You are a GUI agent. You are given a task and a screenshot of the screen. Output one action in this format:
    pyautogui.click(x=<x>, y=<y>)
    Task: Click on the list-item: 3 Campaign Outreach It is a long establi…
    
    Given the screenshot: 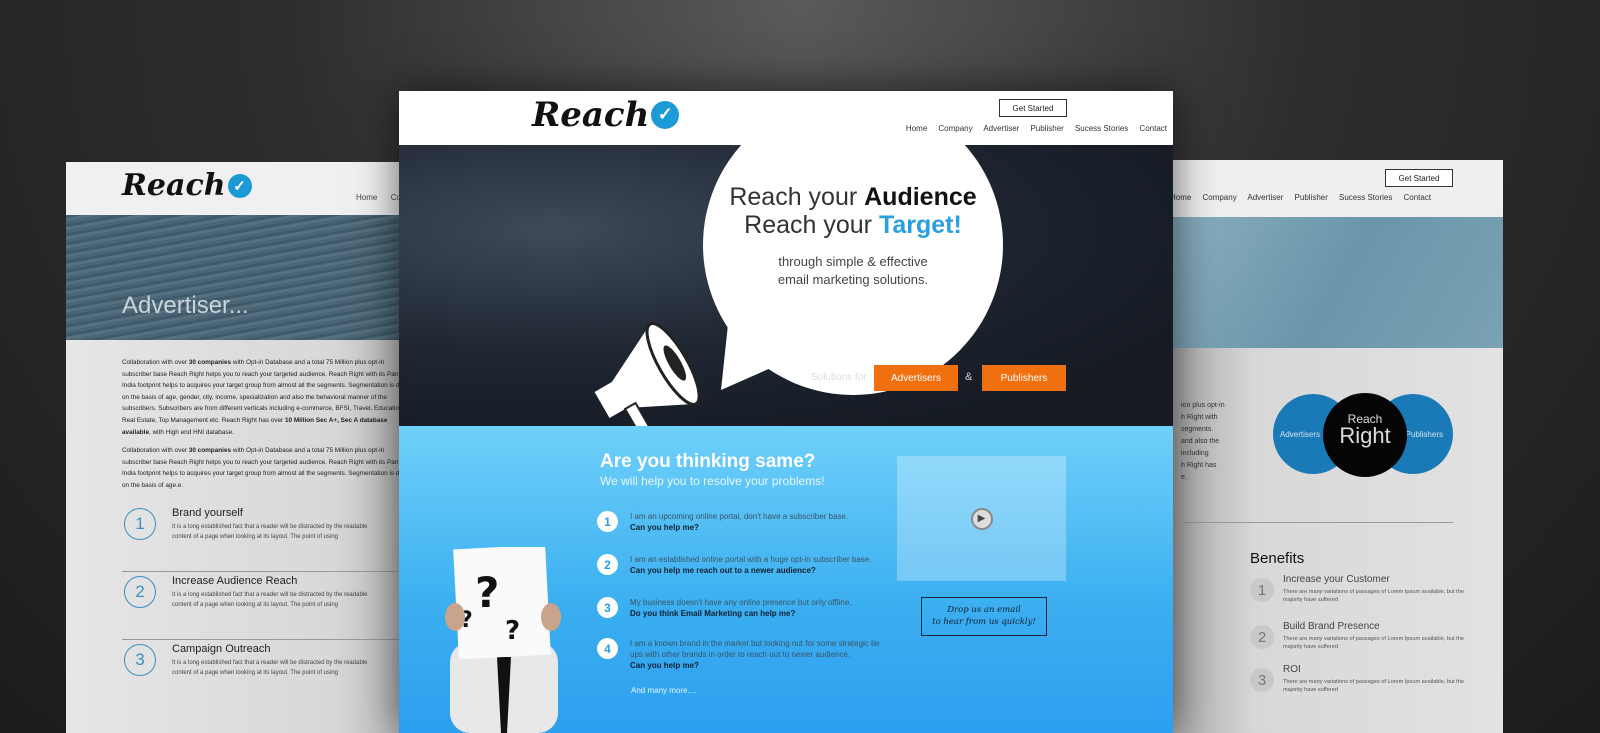 What is the action you would take?
    pyautogui.click(x=261, y=674)
    